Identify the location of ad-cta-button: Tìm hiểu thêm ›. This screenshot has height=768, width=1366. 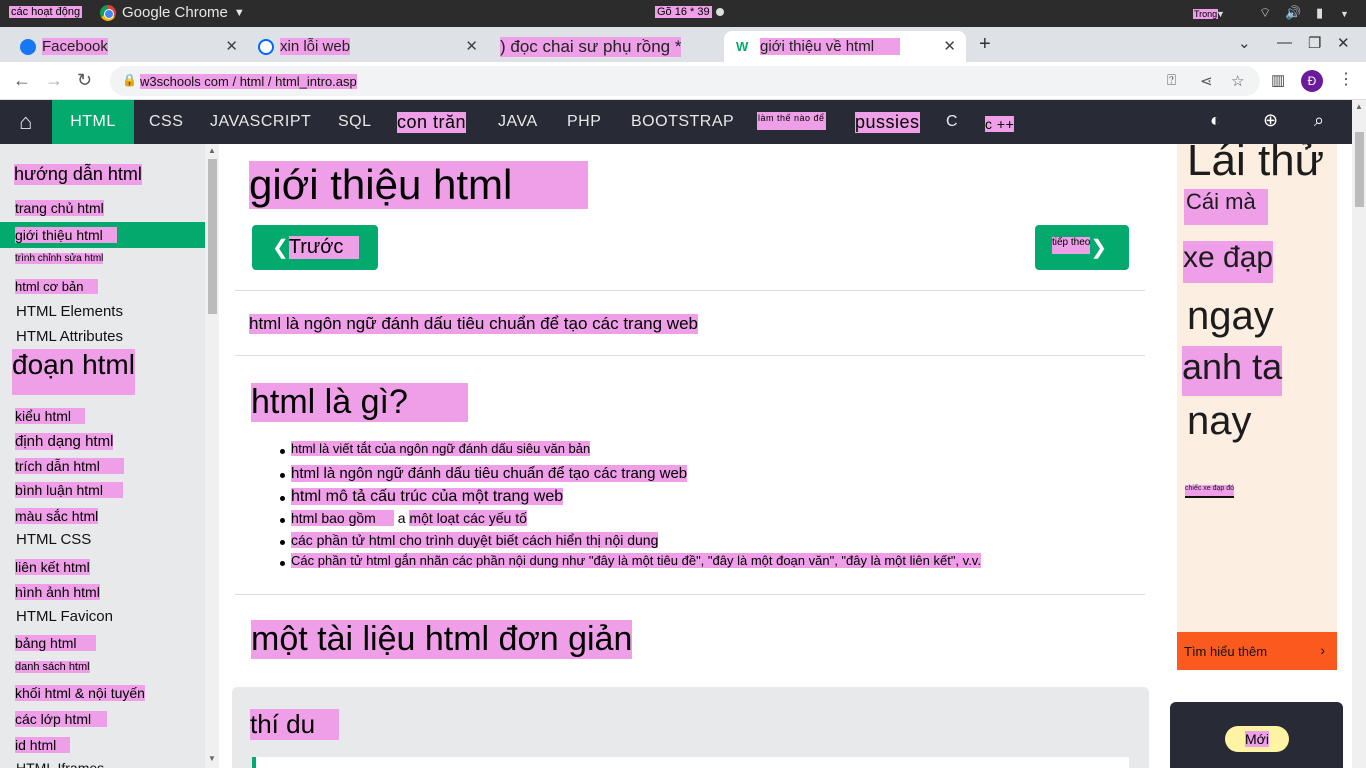
(1257, 651).